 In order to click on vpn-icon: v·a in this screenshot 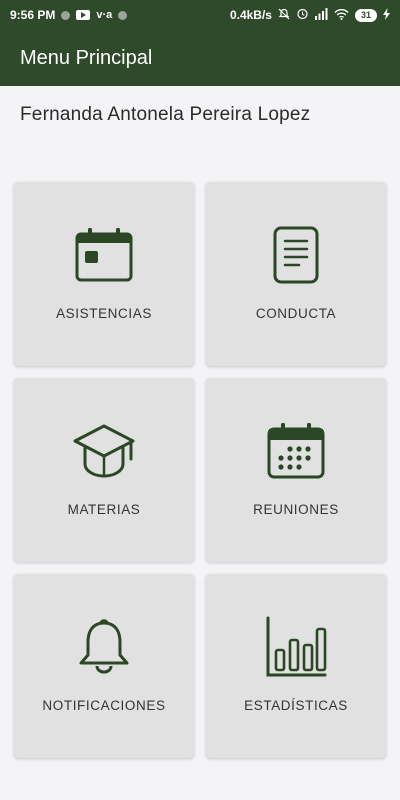, I will do `click(104, 15)`.